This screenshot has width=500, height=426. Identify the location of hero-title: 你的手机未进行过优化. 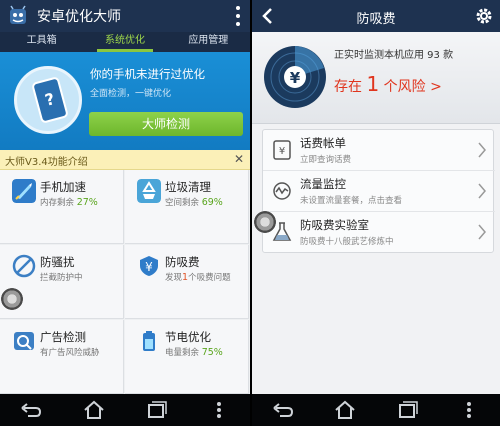
(147, 74).